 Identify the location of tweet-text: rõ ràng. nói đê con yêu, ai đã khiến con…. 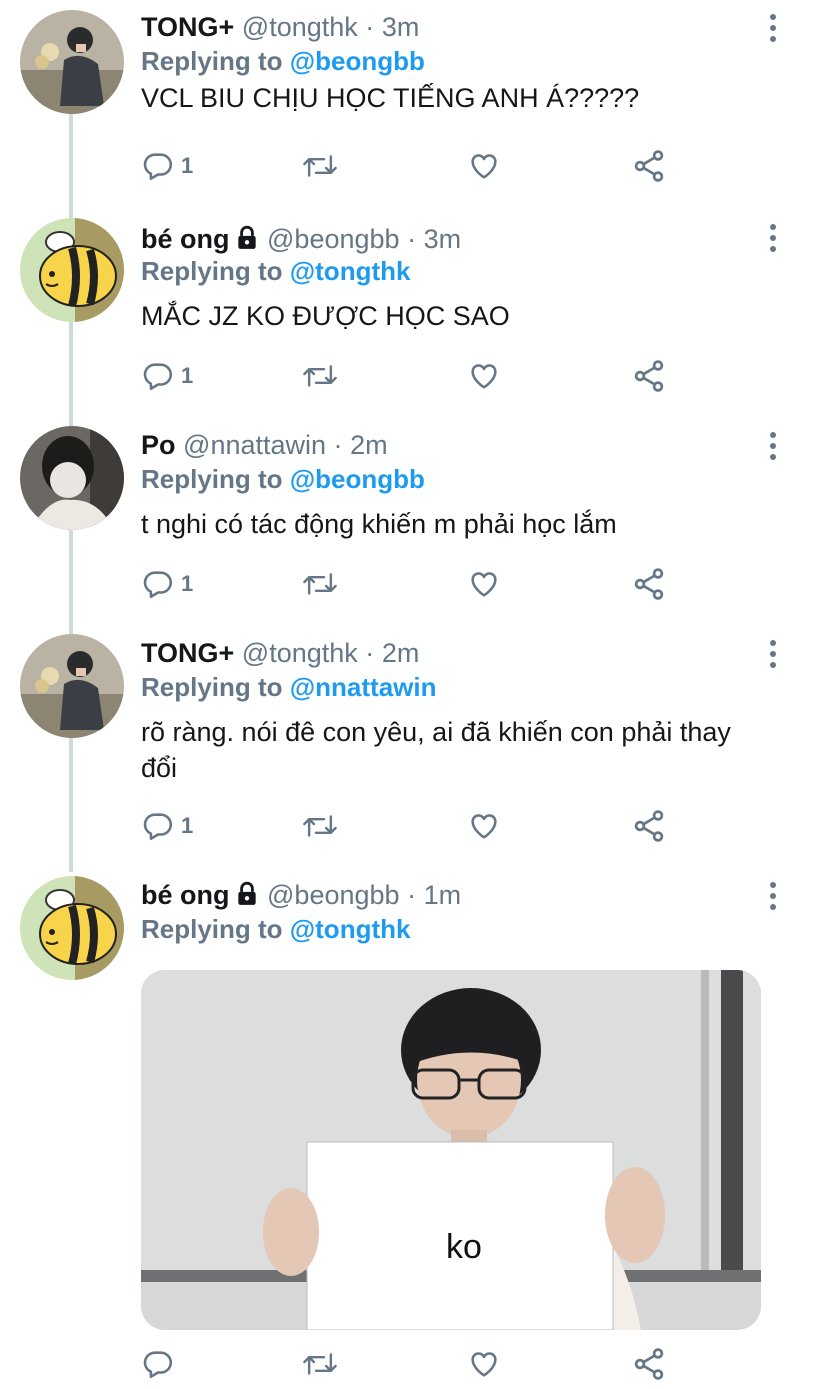
(436, 750).